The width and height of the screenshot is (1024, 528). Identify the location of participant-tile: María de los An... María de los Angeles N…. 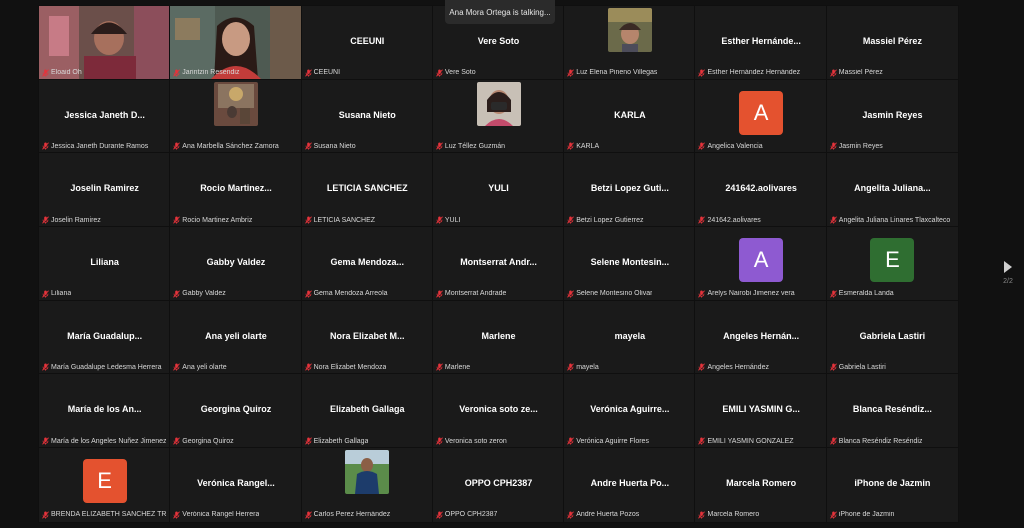
(104, 411).